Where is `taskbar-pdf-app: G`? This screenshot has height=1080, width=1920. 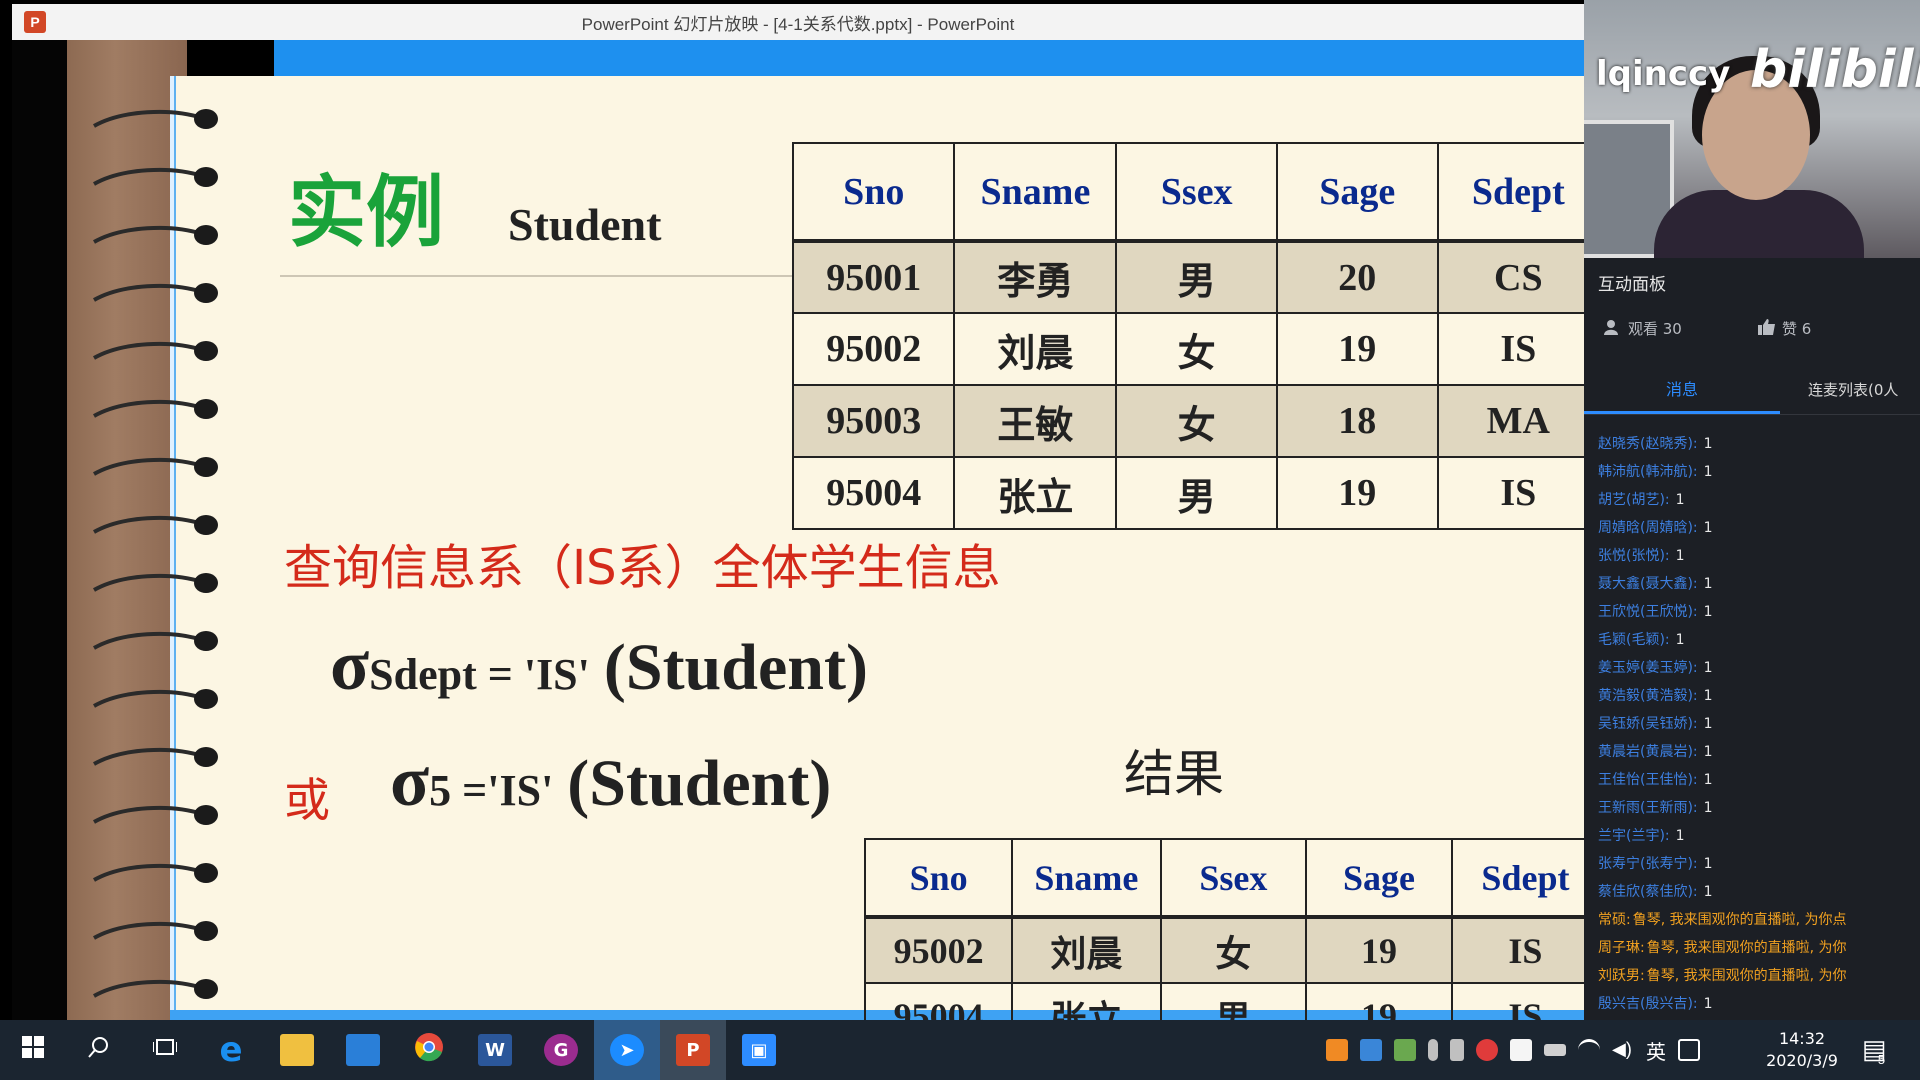
taskbar-pdf-app: G is located at coordinates (561, 1050).